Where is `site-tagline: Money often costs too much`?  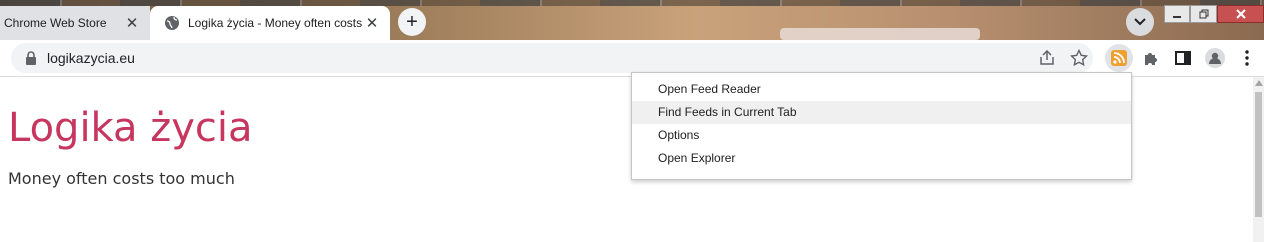
site-tagline: Money often costs too much is located at coordinates (121, 178).